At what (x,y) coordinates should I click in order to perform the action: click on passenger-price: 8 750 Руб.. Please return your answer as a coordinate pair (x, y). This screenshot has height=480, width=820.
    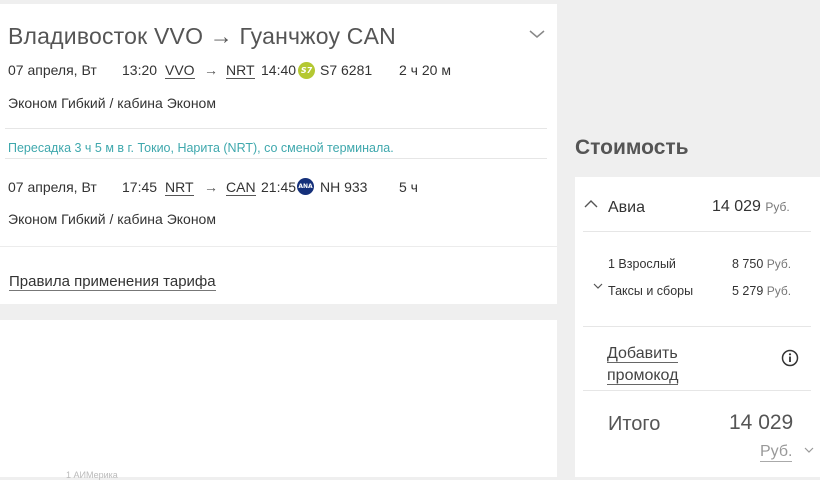
    Looking at the image, I should click on (761, 264).